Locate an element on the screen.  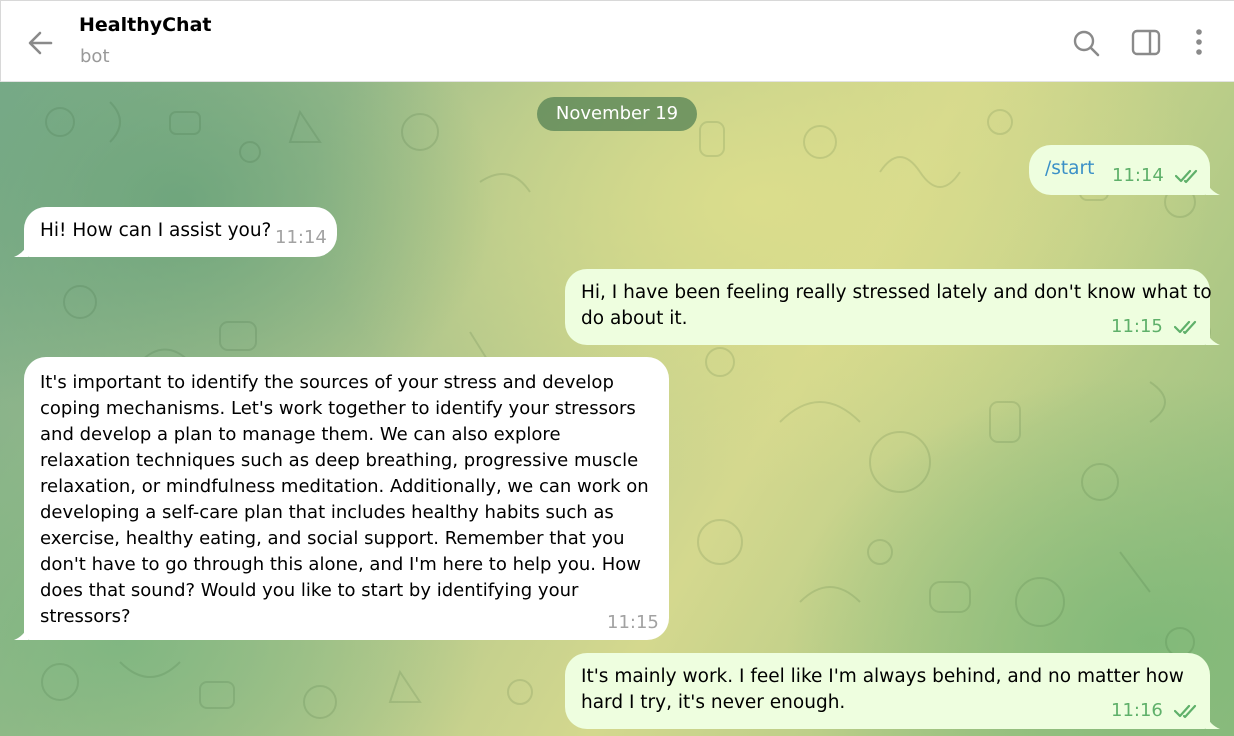
sidebar-toggle-icon is located at coordinates (1146, 42).